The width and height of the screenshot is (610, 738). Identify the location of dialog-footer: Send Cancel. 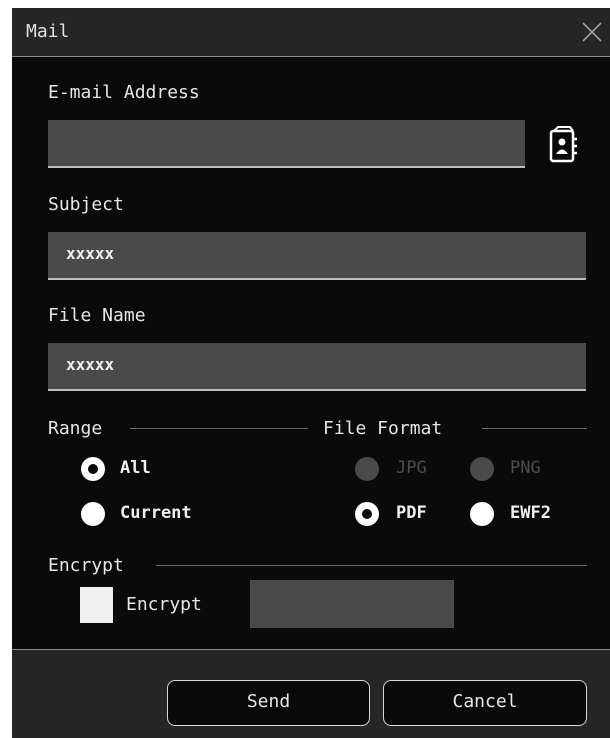
(311, 694).